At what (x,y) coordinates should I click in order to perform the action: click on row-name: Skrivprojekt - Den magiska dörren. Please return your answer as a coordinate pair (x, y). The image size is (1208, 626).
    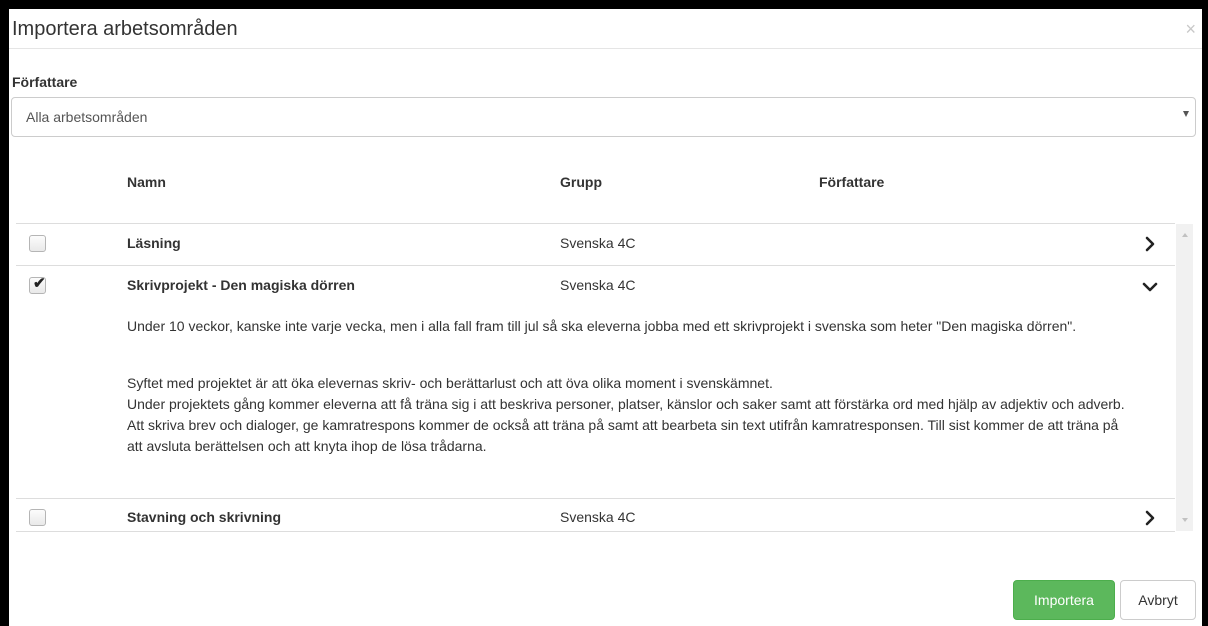
    Looking at the image, I should click on (241, 285).